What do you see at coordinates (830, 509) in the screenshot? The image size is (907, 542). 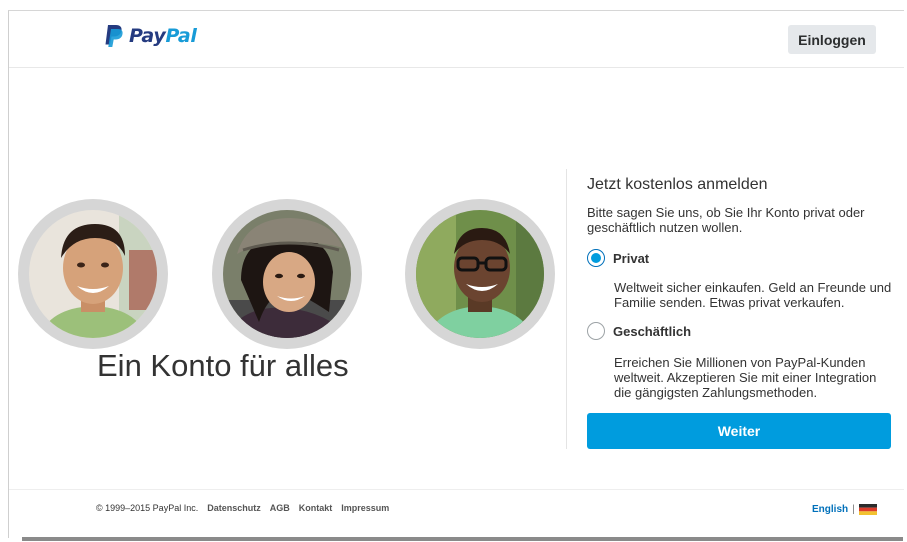 I see `language-link-english: English` at bounding box center [830, 509].